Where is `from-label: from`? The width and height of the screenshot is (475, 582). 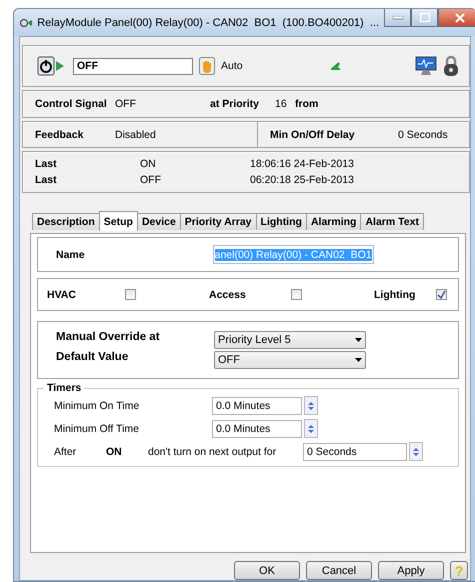
from-label: from is located at coordinates (306, 104).